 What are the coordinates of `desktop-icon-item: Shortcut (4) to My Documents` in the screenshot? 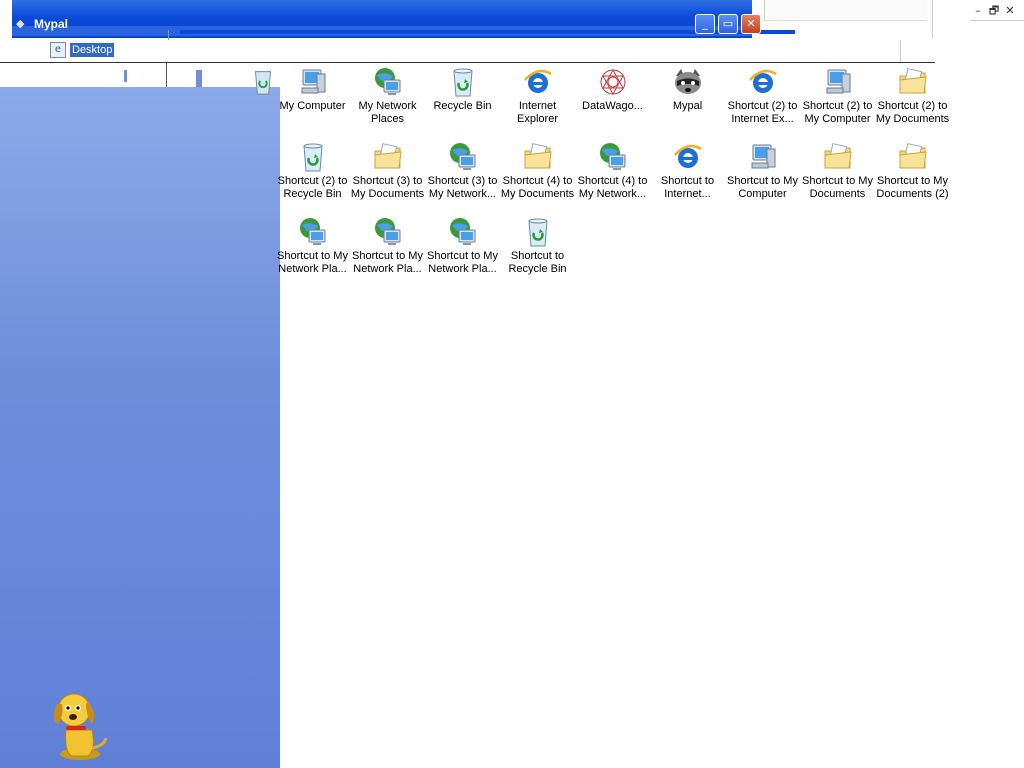 It's located at (537, 171).